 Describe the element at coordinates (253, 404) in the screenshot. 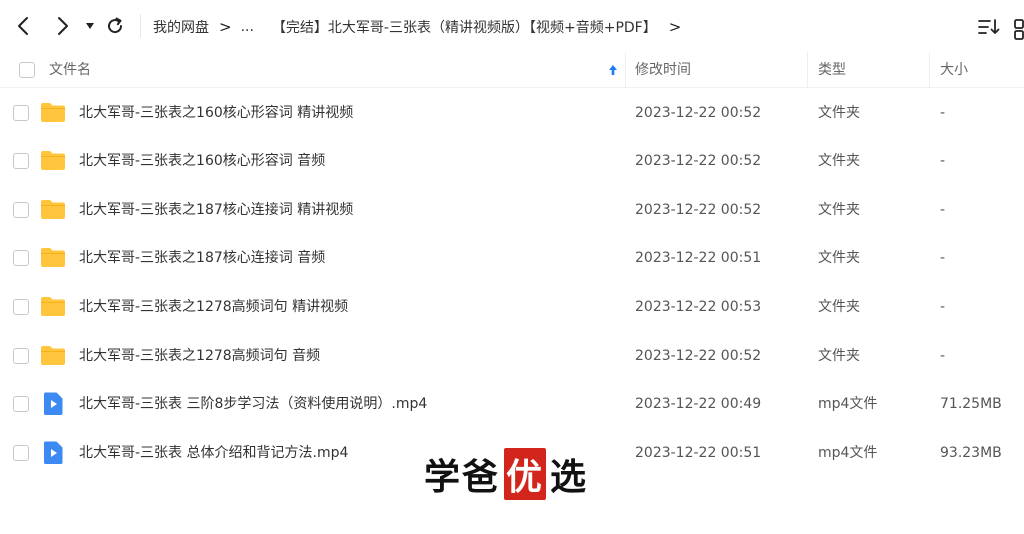

I see `file-name: 北大军哥-三张表 三阶8步学习法（资料使用说明）.mp4` at that location.